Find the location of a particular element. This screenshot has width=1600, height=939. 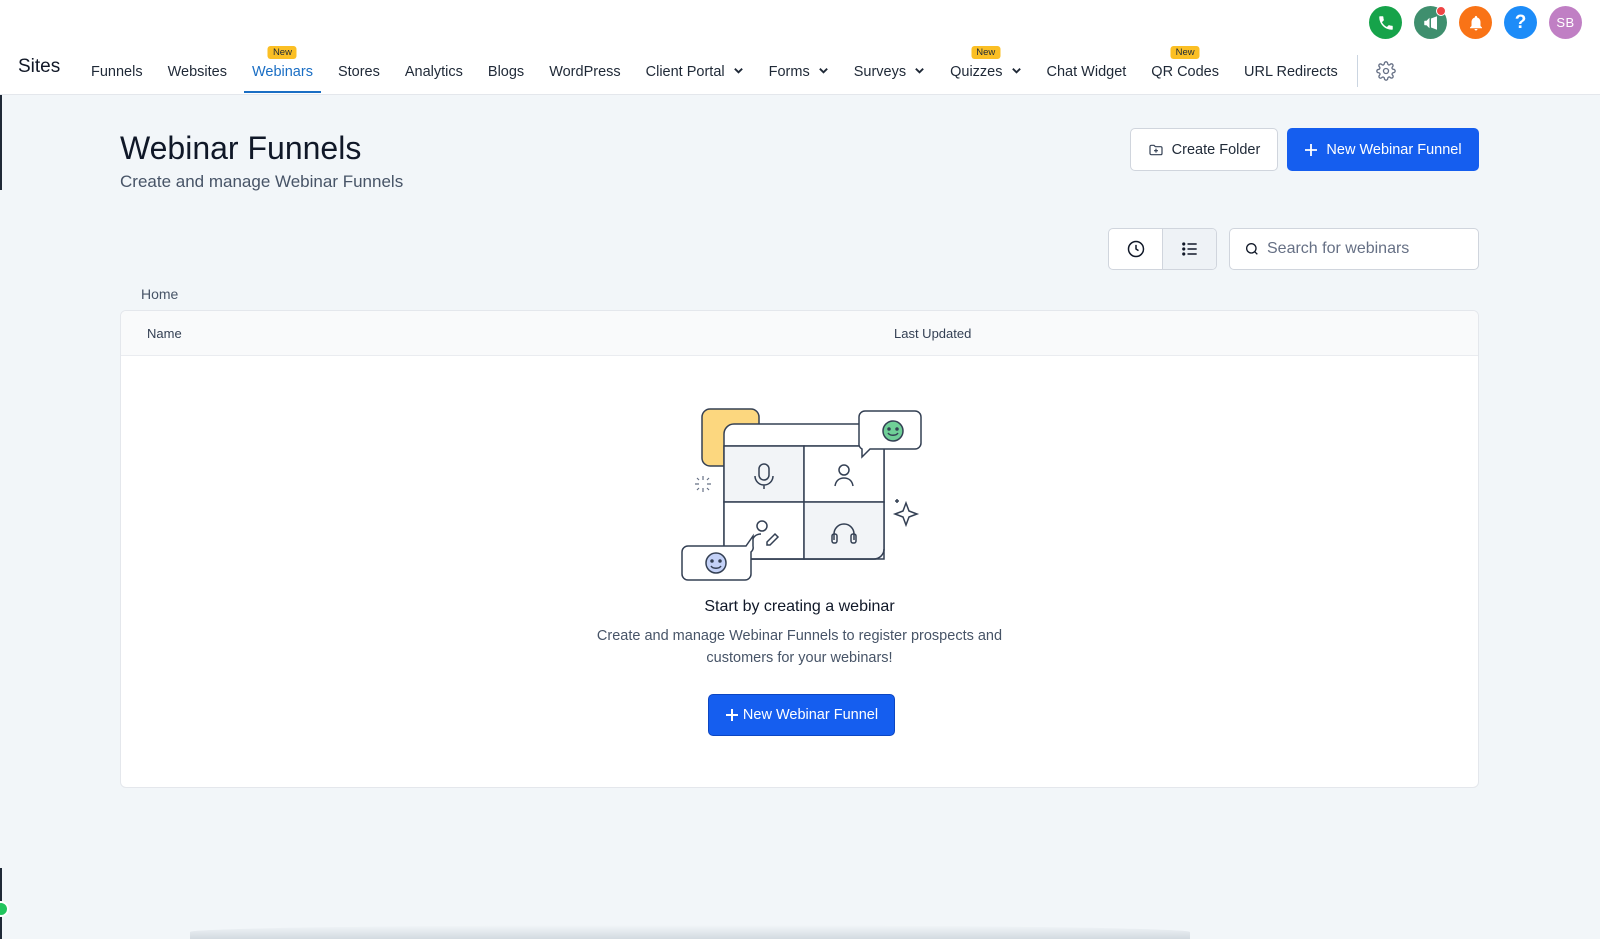

tab-forms: Forms is located at coordinates (799, 70).